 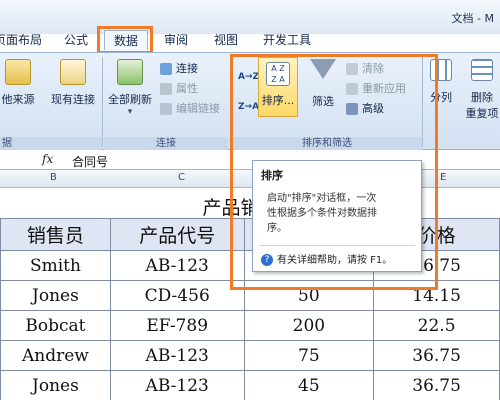 I want to click on window-title: 文档 - M, so click(x=472, y=18).